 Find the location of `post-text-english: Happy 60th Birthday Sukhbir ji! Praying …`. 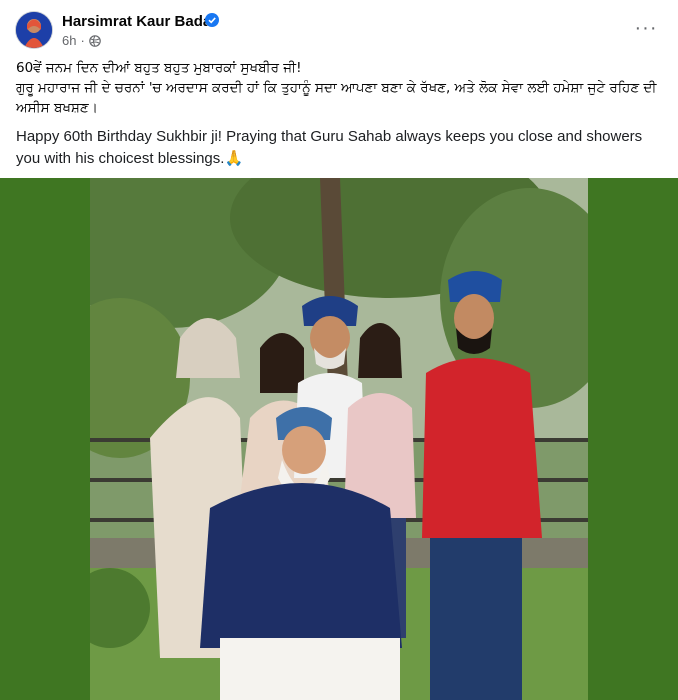

post-text-english: Happy 60th Birthday Sukhbir ji! Praying … is located at coordinates (340, 148).